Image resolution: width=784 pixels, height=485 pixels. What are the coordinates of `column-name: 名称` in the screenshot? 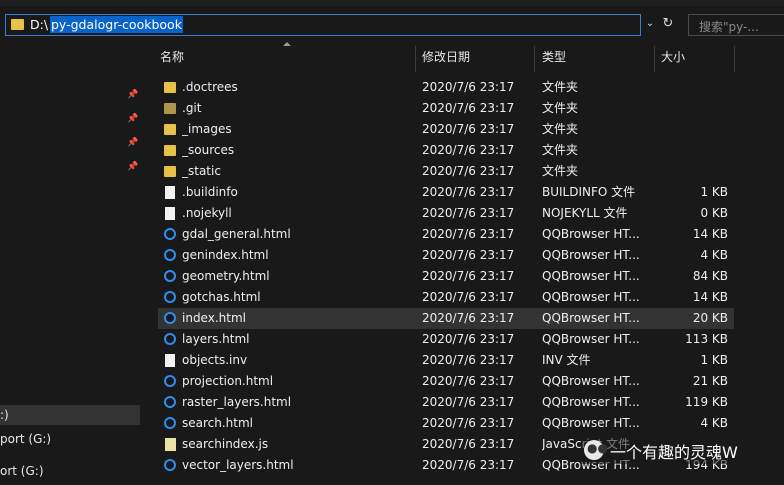 It's located at (172, 57).